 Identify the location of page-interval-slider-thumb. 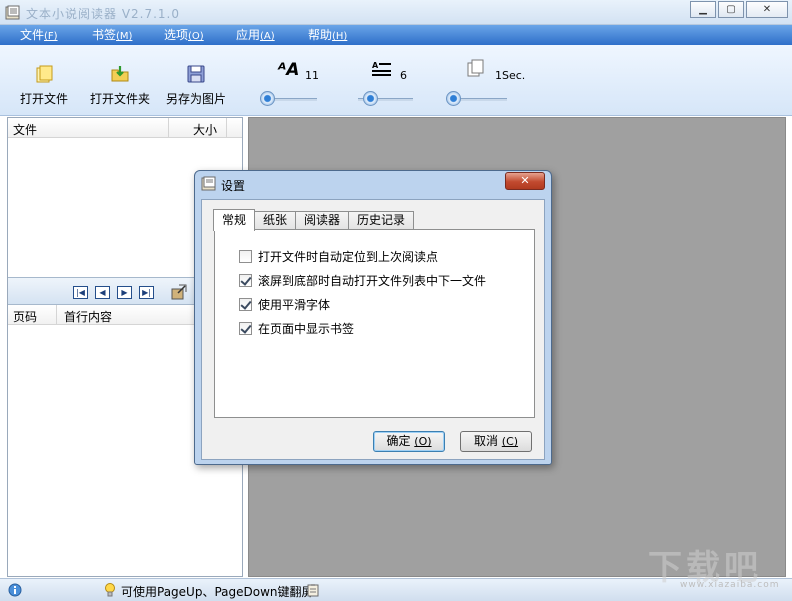
(453, 98).